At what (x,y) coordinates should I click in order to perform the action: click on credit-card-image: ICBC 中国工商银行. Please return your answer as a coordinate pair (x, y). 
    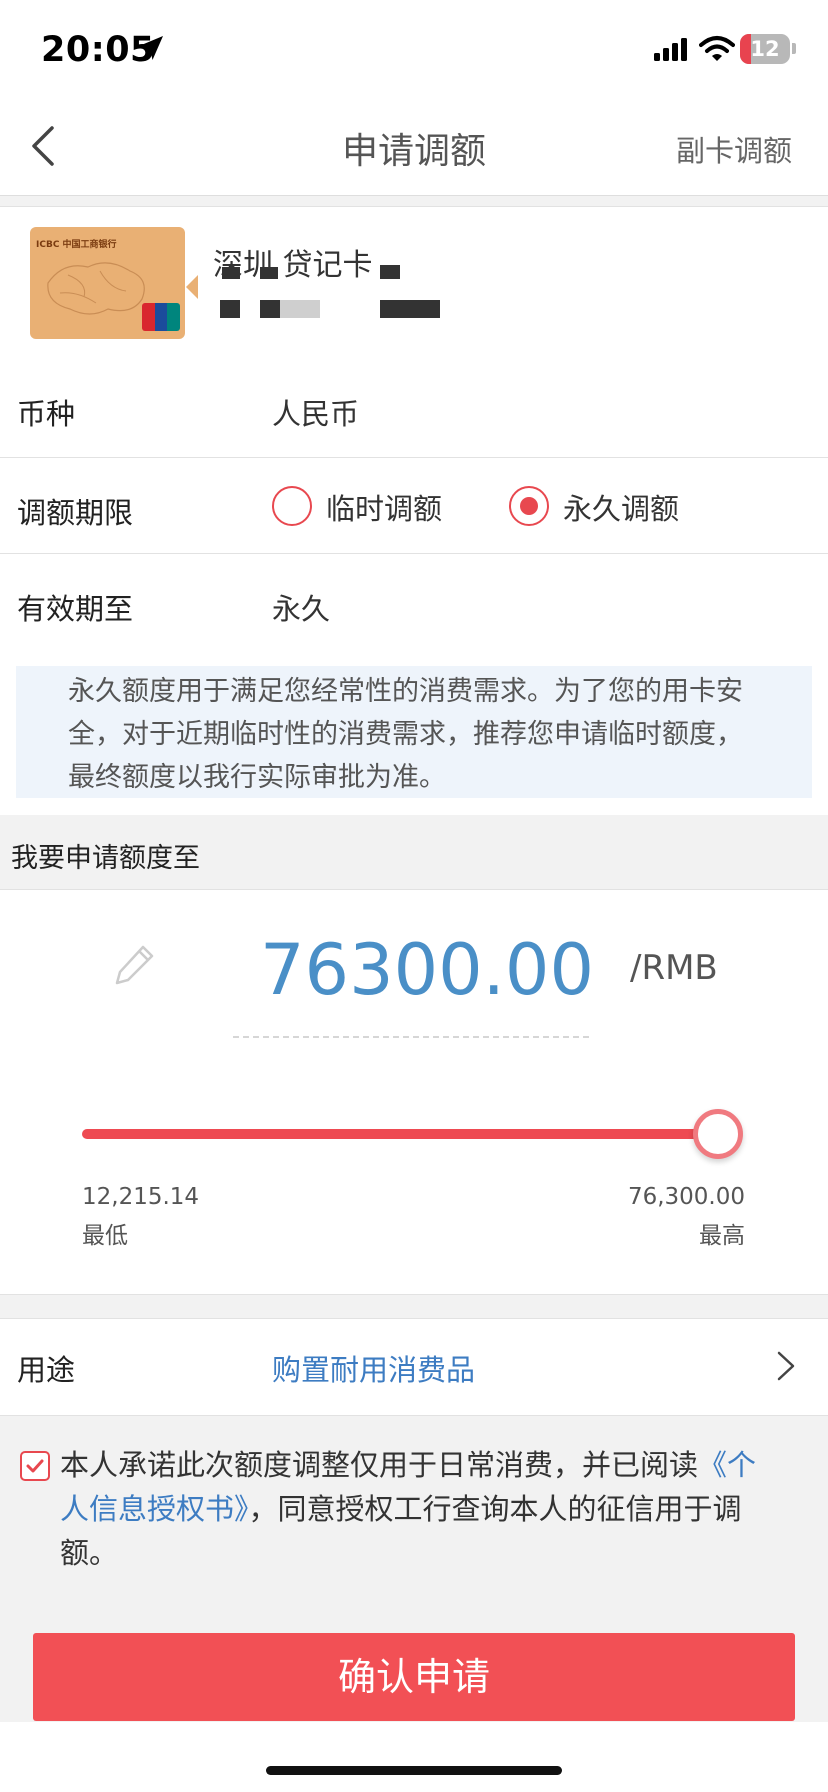
    Looking at the image, I should click on (107, 283).